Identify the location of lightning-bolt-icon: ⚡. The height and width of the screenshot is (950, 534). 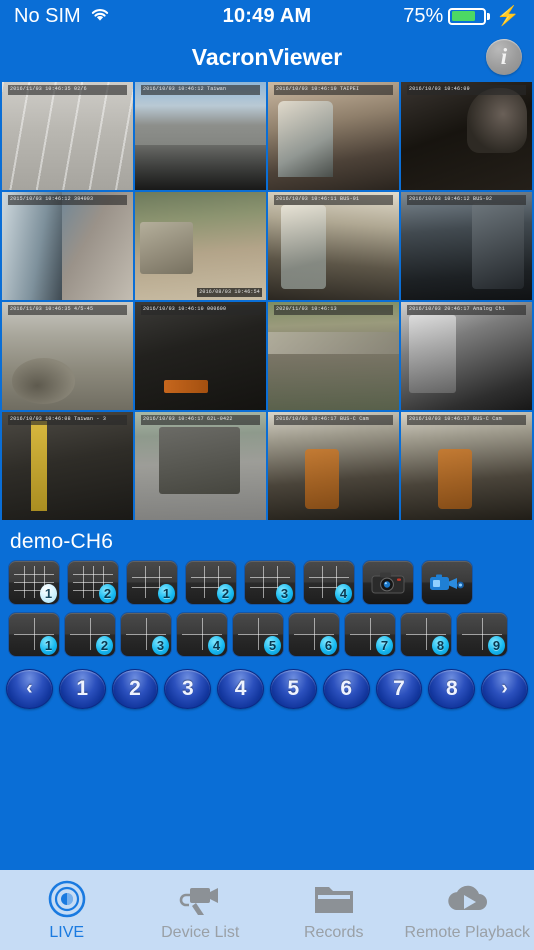
(508, 16).